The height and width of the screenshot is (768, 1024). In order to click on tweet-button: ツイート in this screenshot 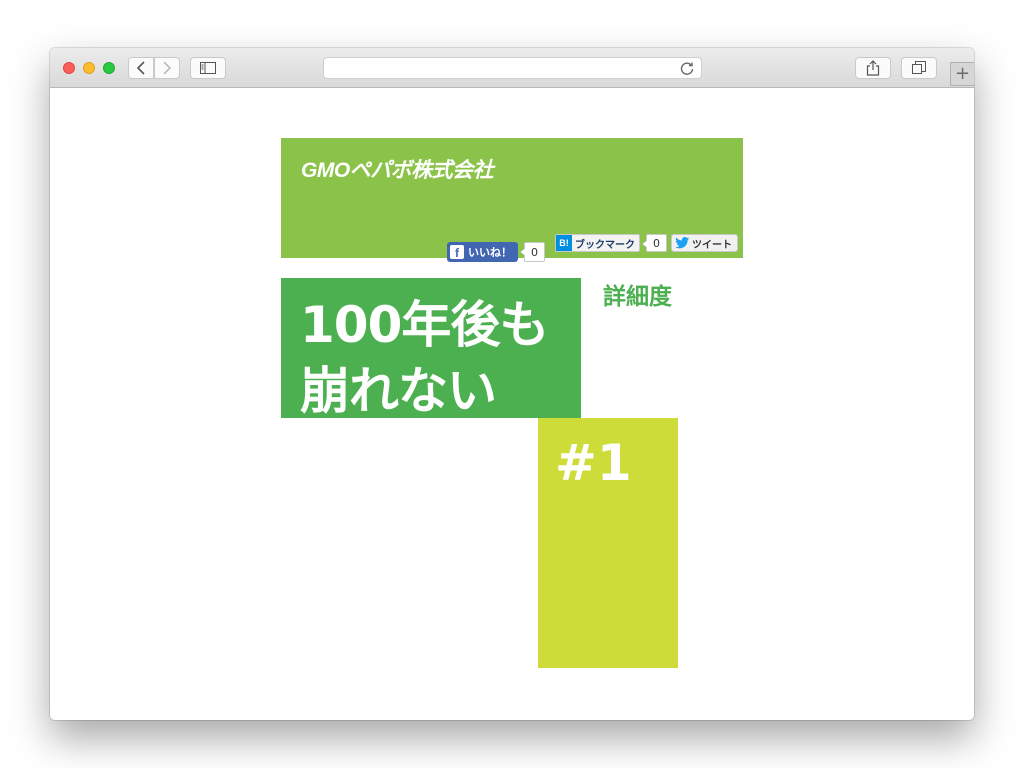, I will do `click(704, 243)`.